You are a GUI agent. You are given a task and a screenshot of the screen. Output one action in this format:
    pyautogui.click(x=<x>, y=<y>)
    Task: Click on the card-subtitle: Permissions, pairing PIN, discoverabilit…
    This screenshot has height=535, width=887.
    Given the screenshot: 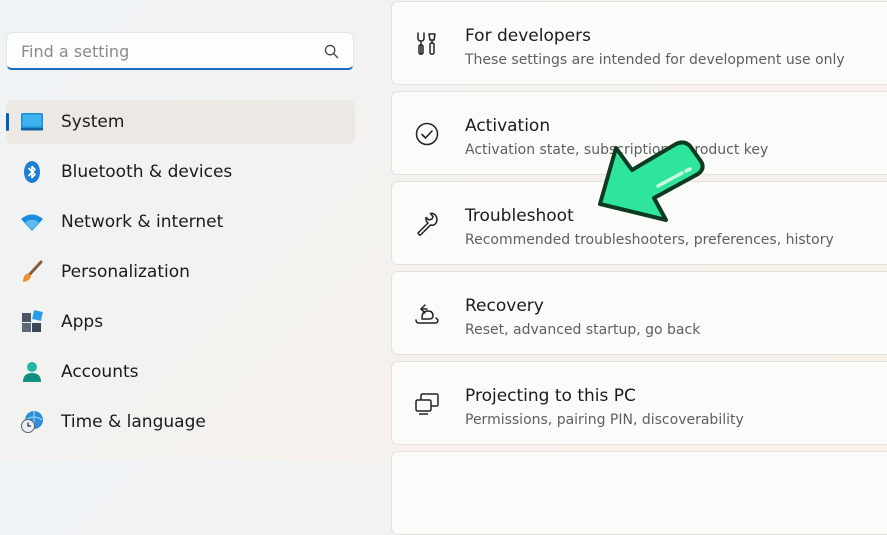 What is the action you would take?
    pyautogui.click(x=604, y=420)
    